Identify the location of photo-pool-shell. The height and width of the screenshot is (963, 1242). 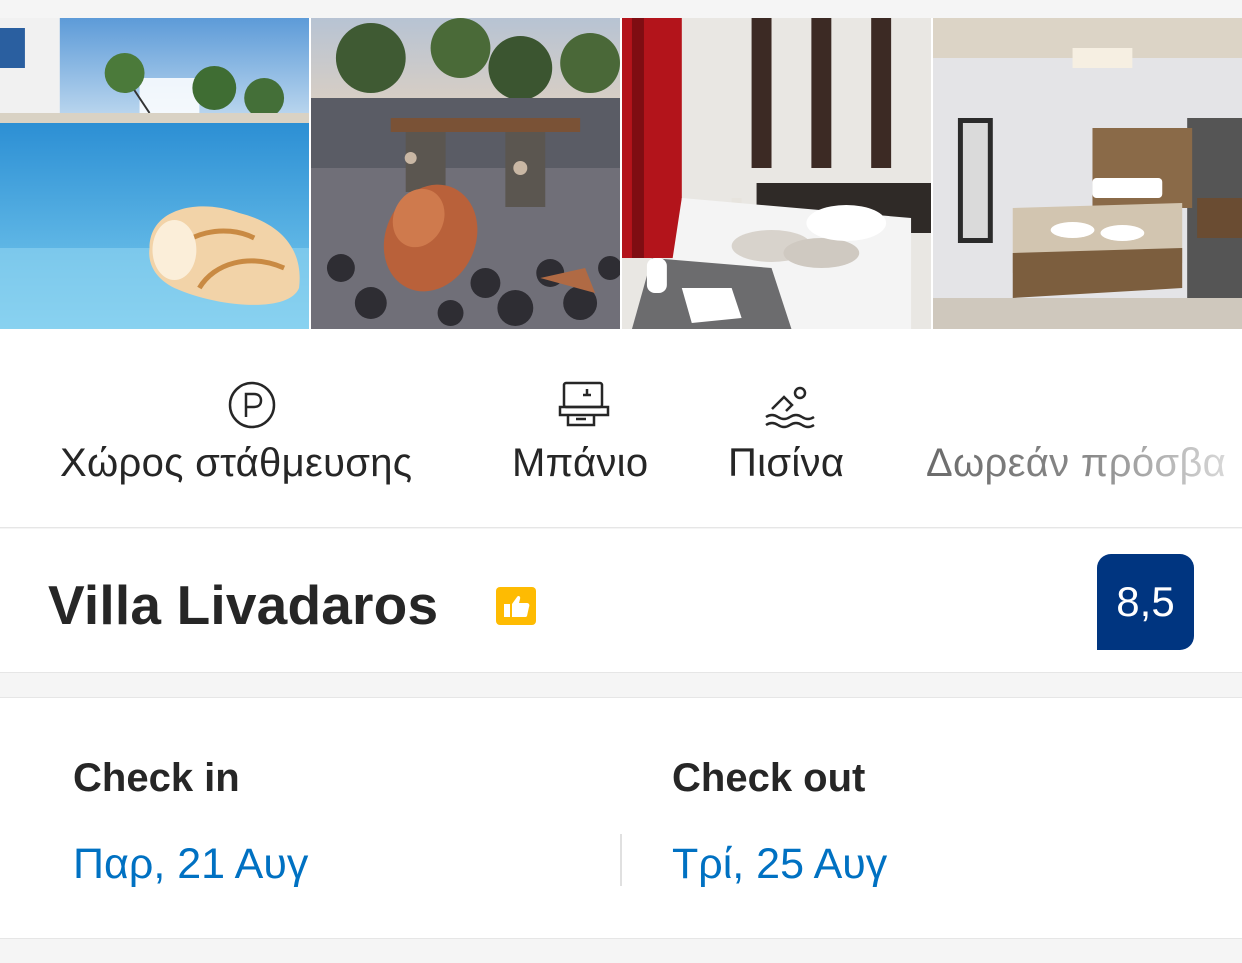
(154, 173).